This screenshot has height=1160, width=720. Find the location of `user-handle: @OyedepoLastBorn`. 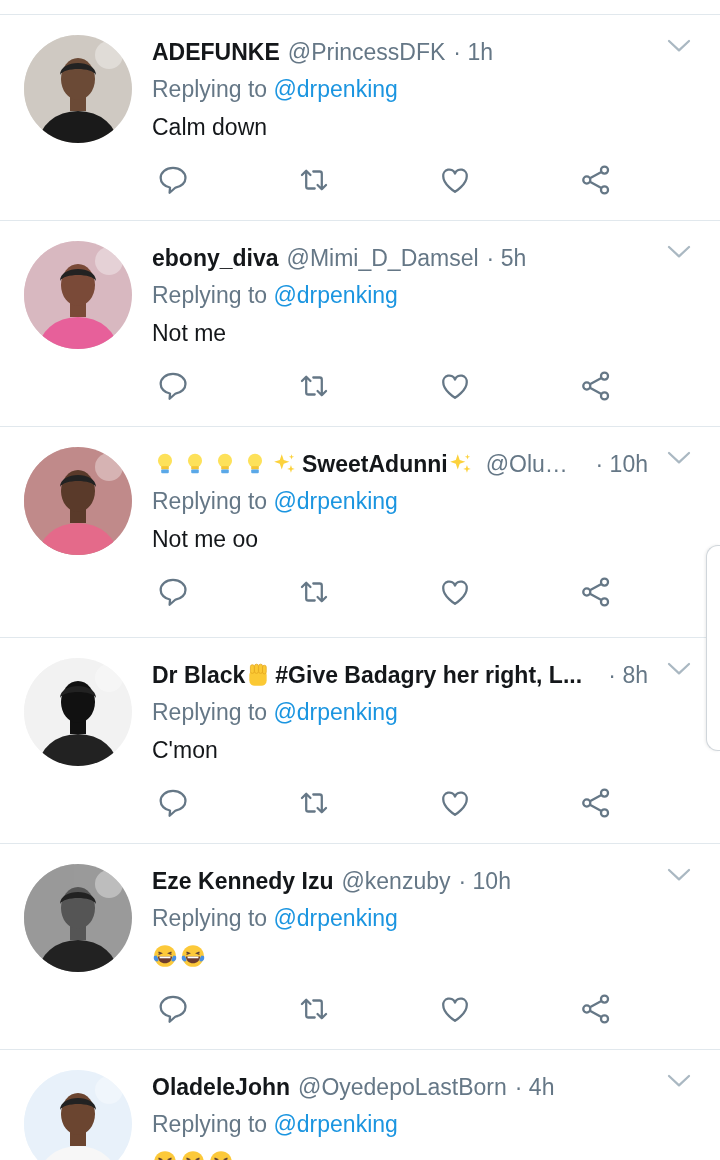

user-handle: @OyedepoLastBorn is located at coordinates (402, 1087).